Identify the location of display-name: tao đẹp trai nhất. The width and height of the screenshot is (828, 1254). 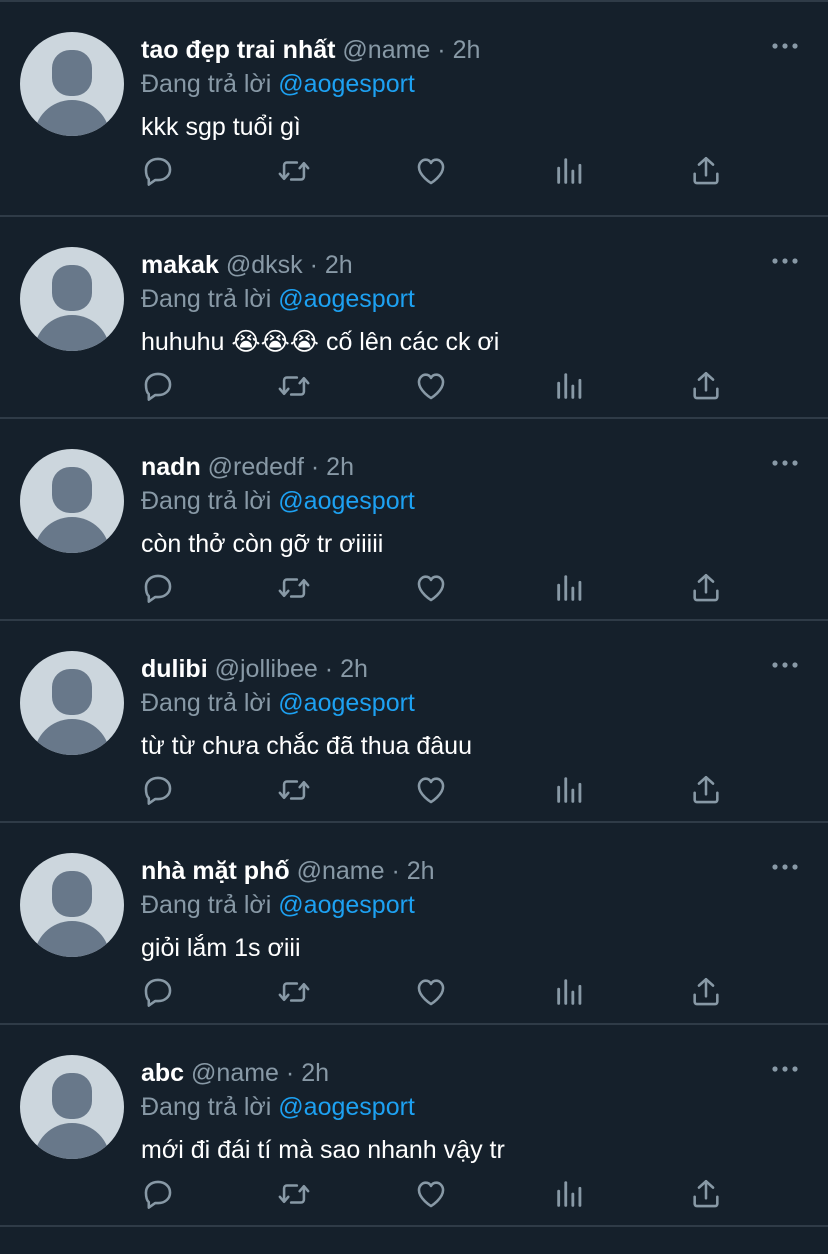
(238, 50).